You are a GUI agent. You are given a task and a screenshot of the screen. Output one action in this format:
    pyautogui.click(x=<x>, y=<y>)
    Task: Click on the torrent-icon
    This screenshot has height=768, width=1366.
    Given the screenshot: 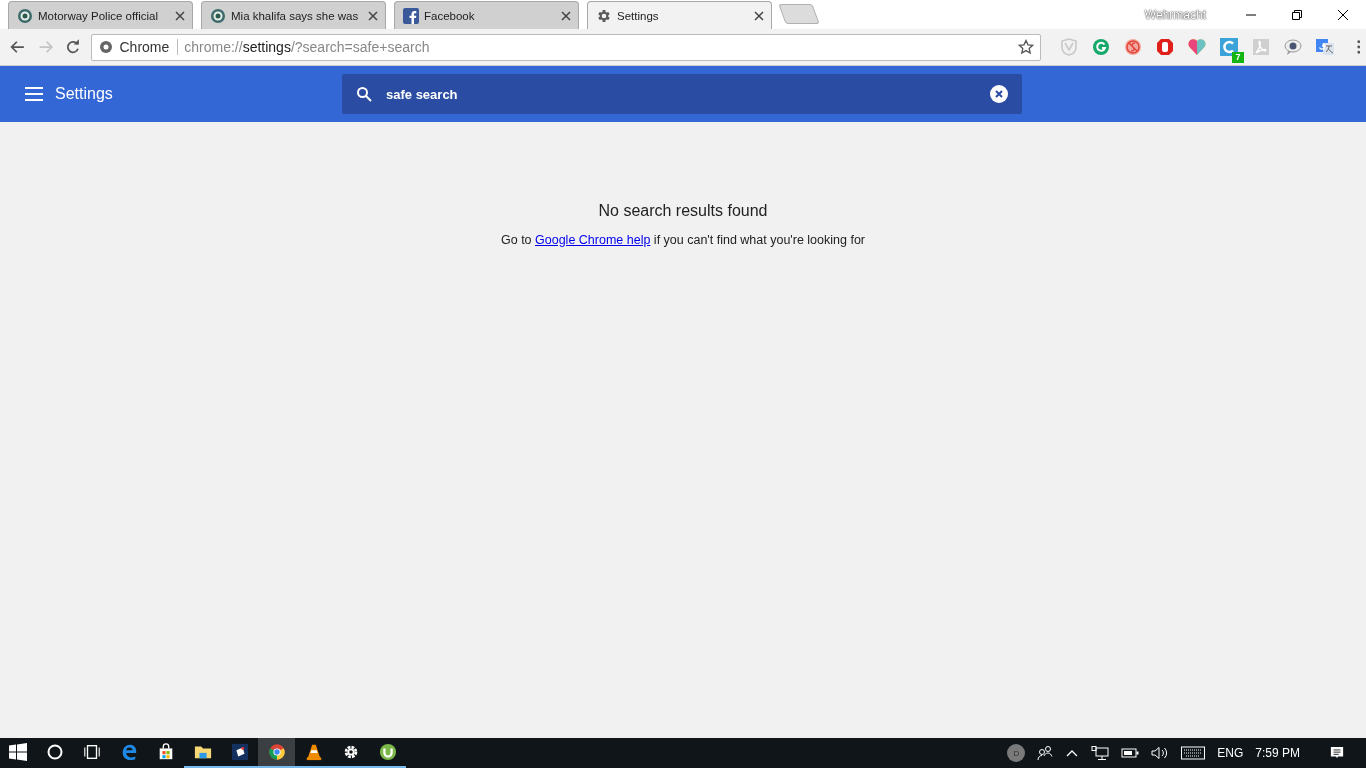 What is the action you would take?
    pyautogui.click(x=387, y=752)
    